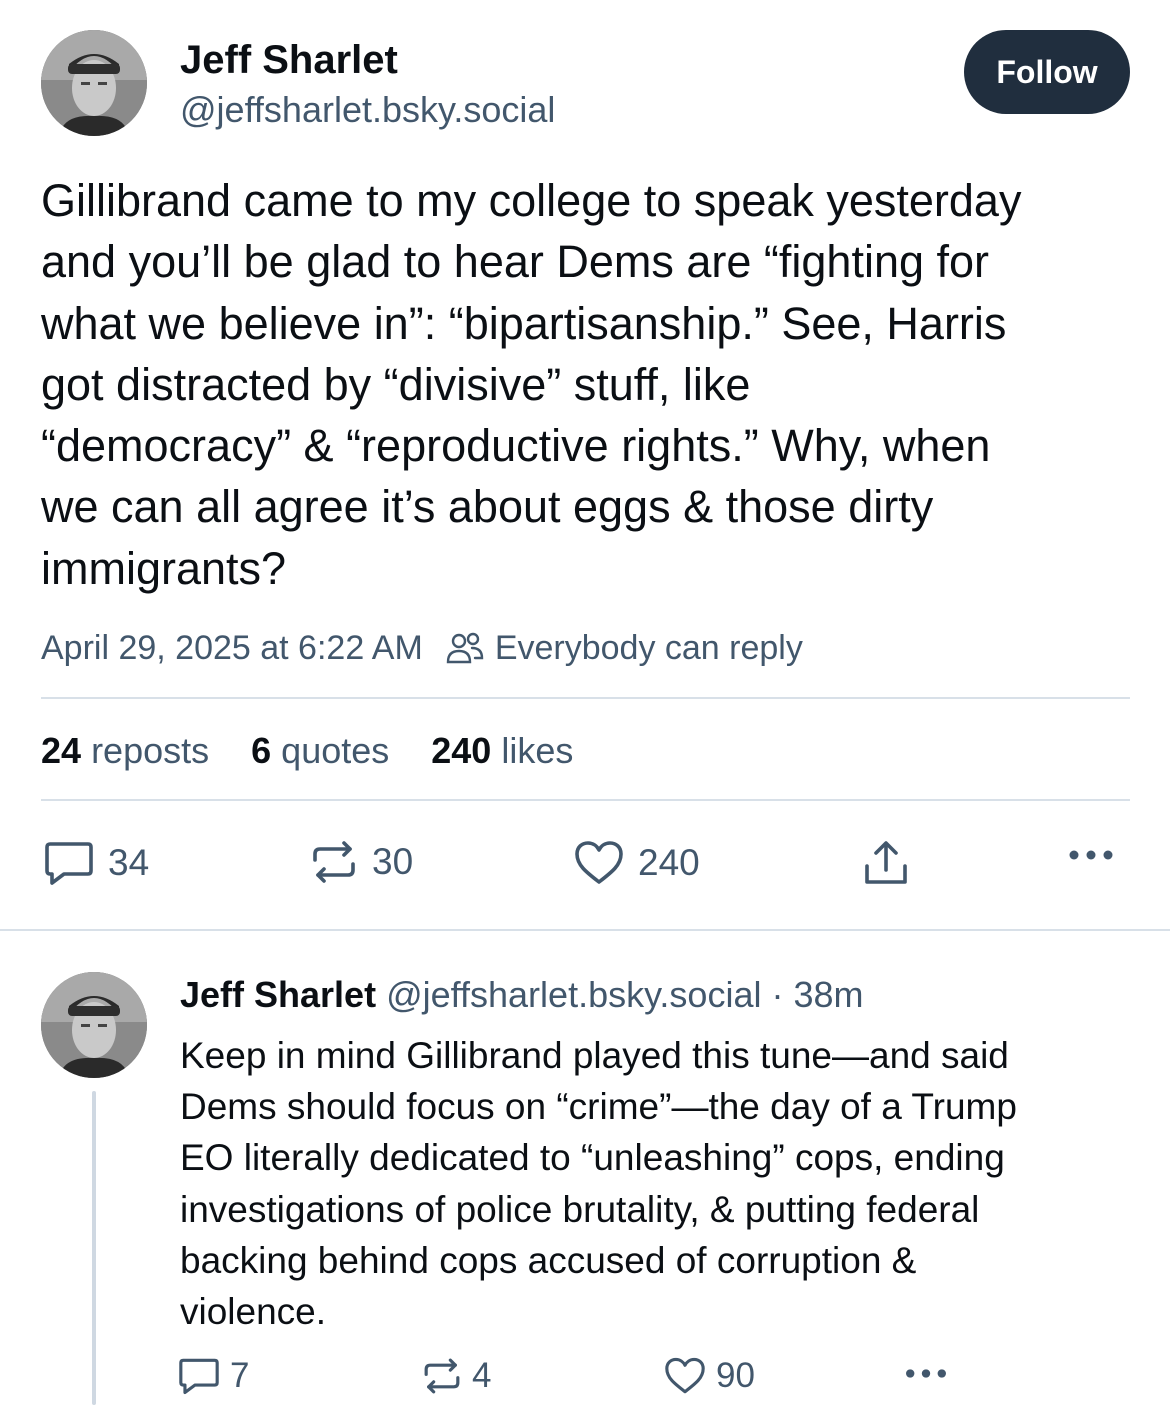 This screenshot has height=1405, width=1170. What do you see at coordinates (585, 930) in the screenshot?
I see `section-divider` at bounding box center [585, 930].